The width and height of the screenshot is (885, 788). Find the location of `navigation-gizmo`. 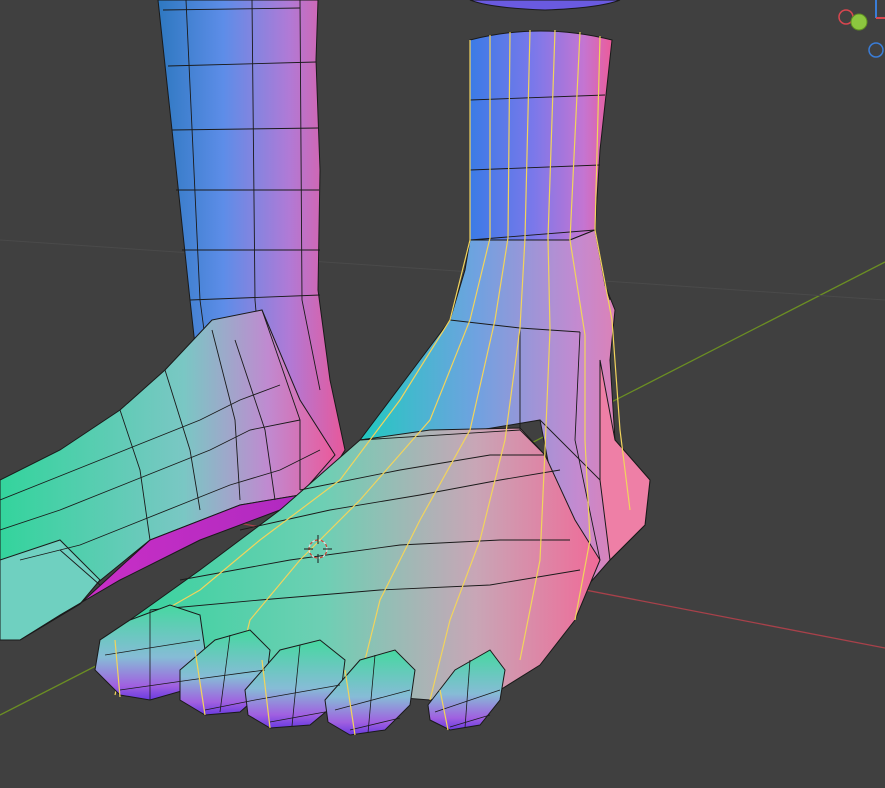

navigation-gizmo is located at coordinates (861, 29).